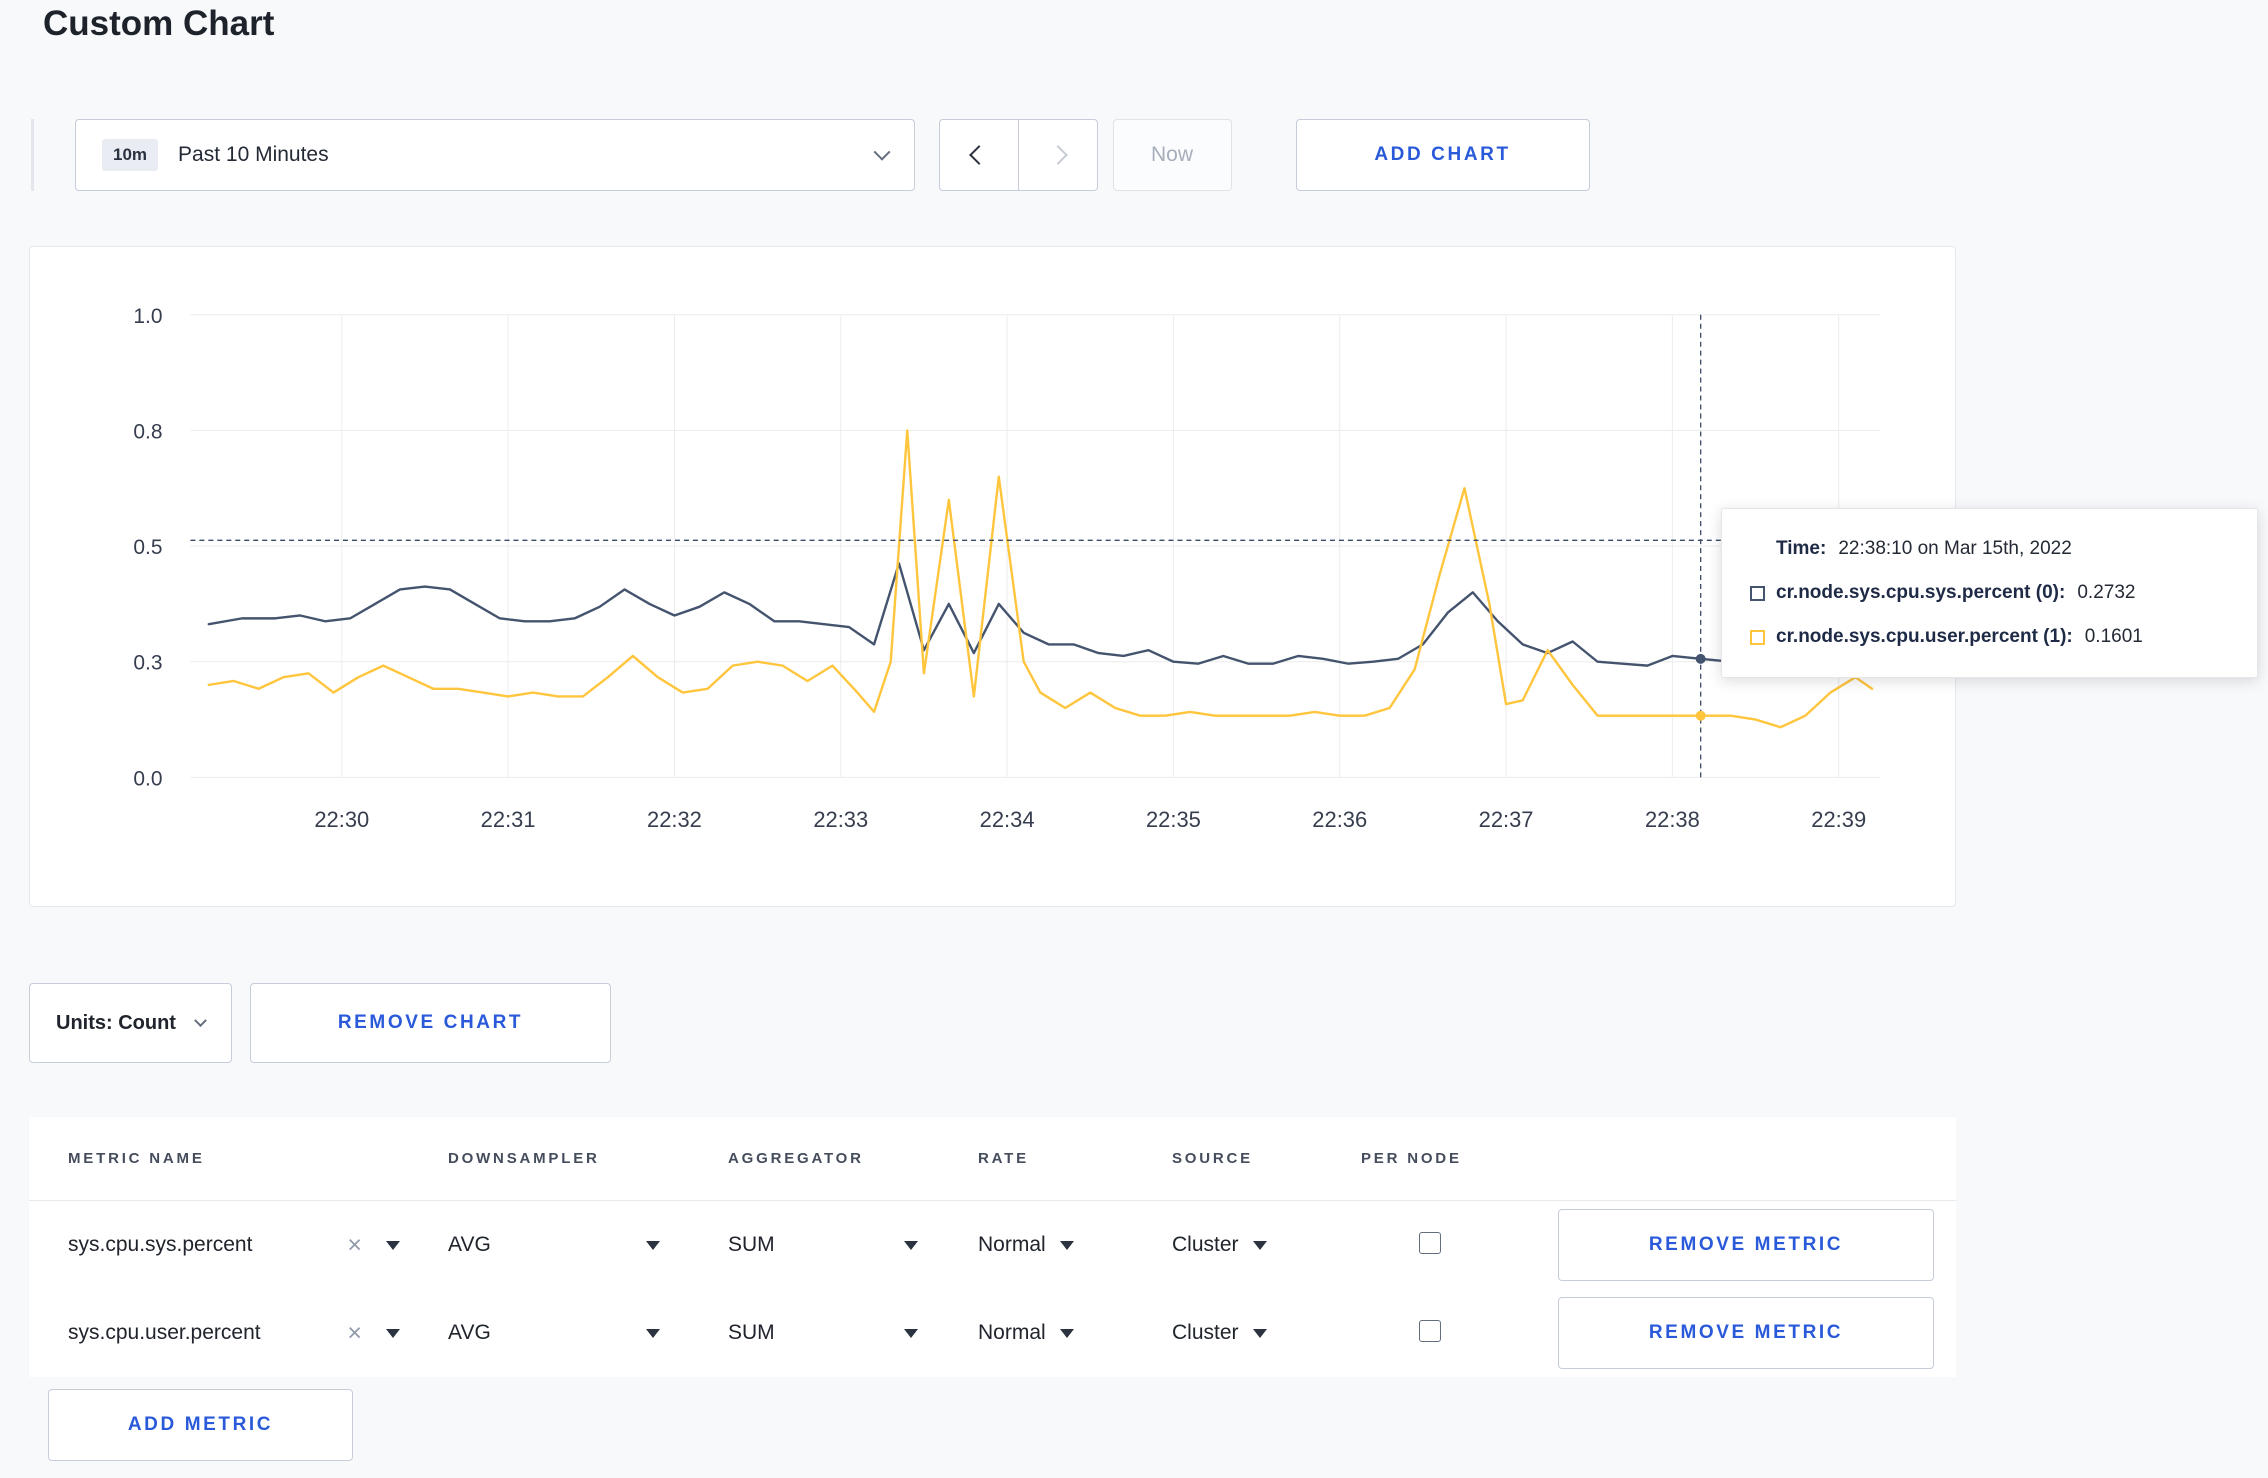 The width and height of the screenshot is (2268, 1478). I want to click on svg-text: 22:32, so click(674, 819).